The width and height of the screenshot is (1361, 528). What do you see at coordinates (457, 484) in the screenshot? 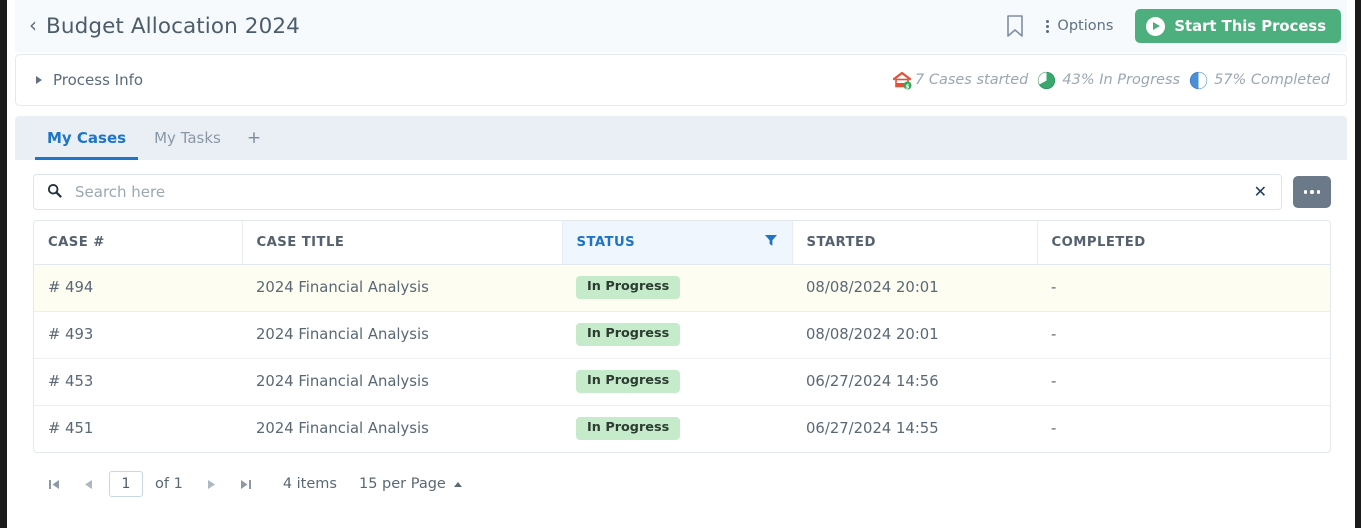
I see `caret-up-icon` at bounding box center [457, 484].